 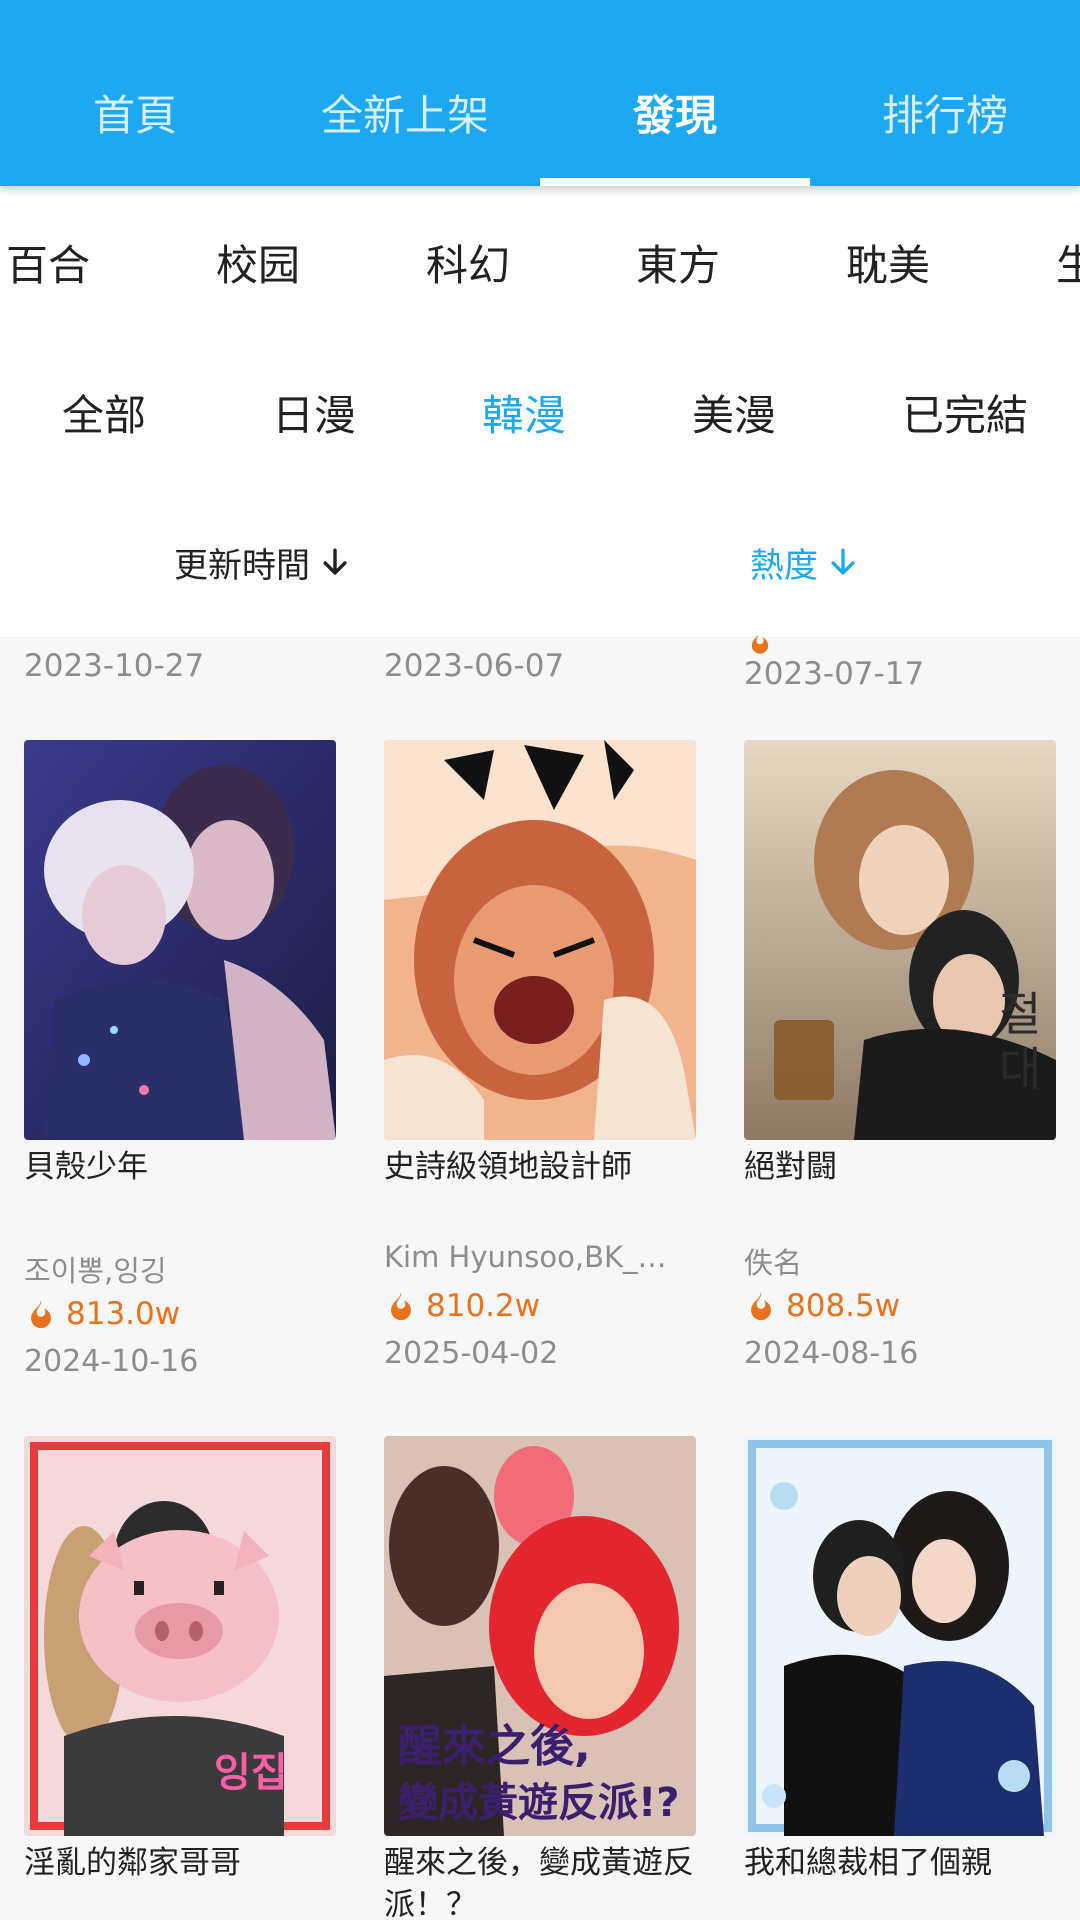 I want to click on tab-rankings: 排行榜, so click(x=945, y=112).